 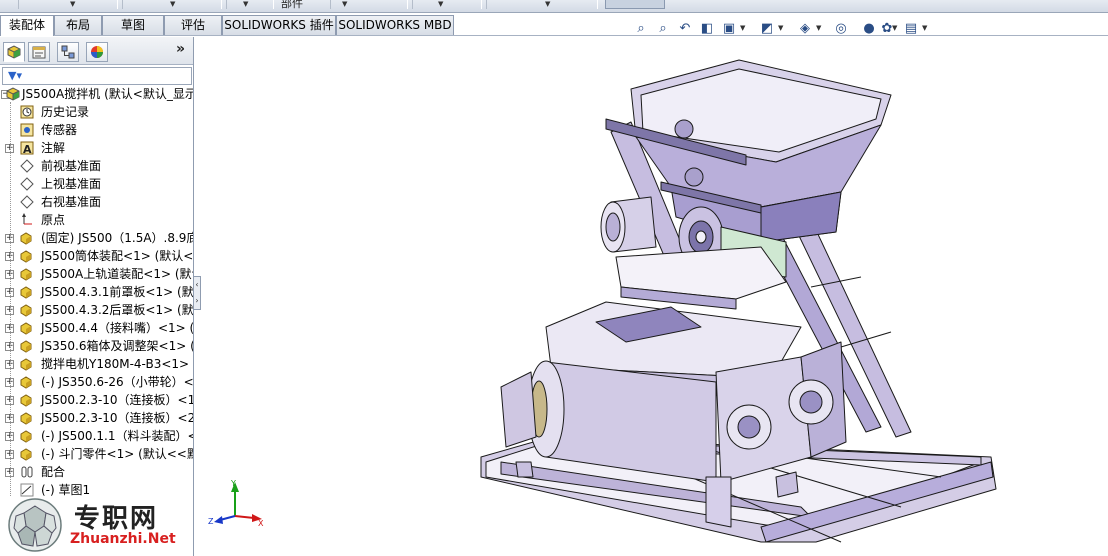 I want to click on tree-item: + (-) JS500.1.1（料斗装配）<, so click(x=97, y=436).